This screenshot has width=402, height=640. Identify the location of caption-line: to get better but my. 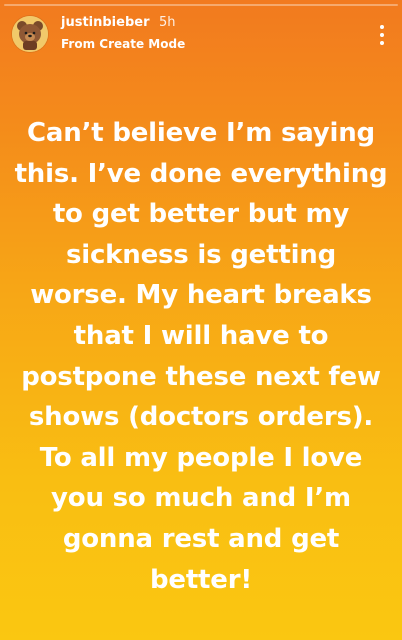
(201, 214).